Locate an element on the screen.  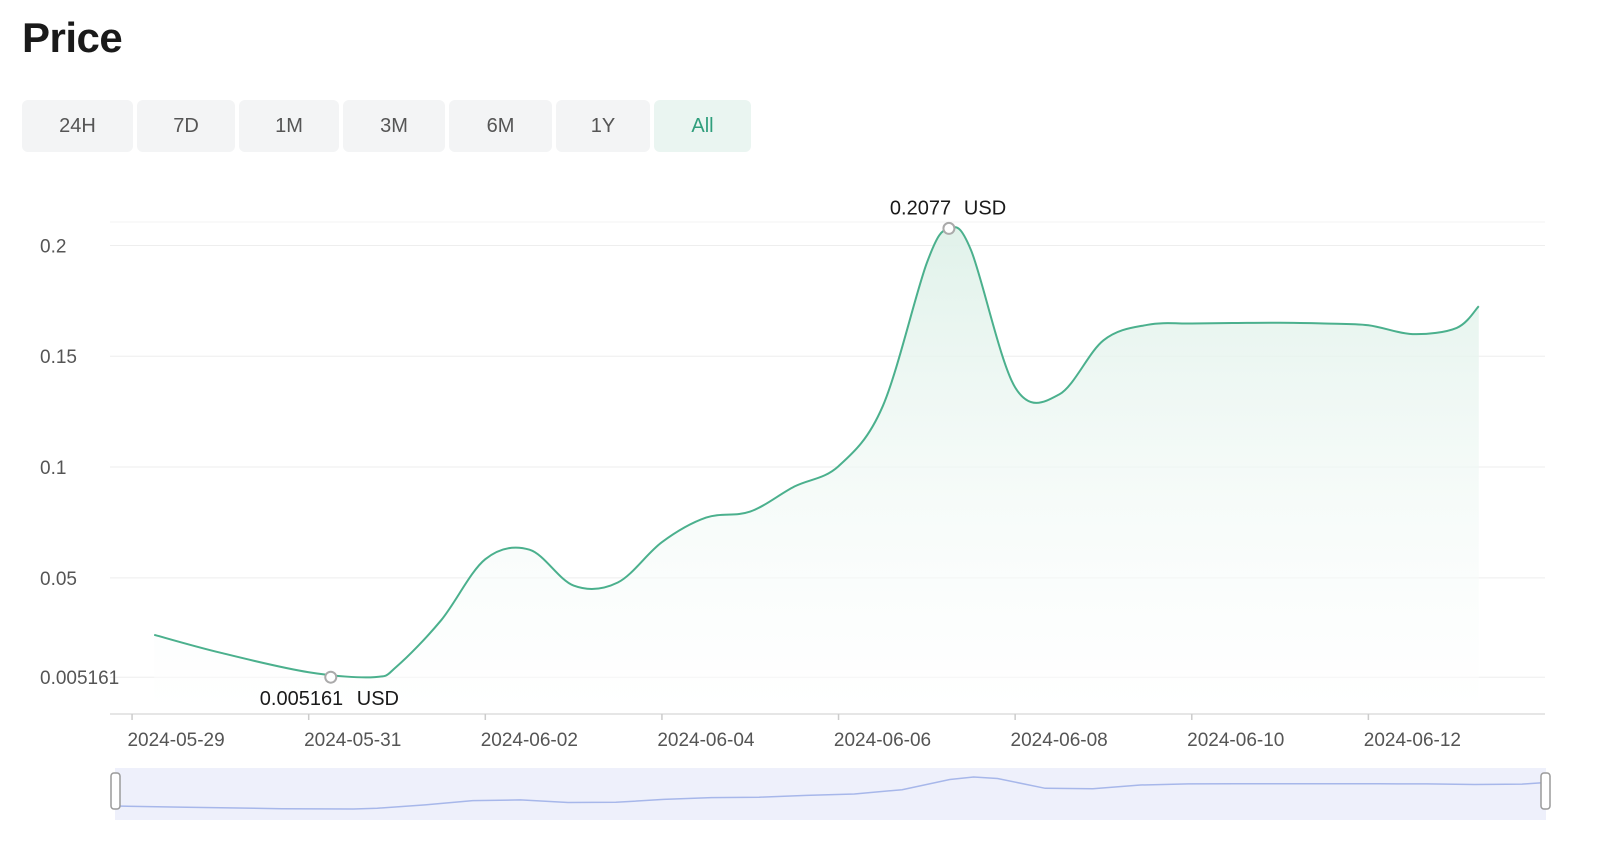
x-tick-label: 2024-05-31 is located at coordinates (352, 740).